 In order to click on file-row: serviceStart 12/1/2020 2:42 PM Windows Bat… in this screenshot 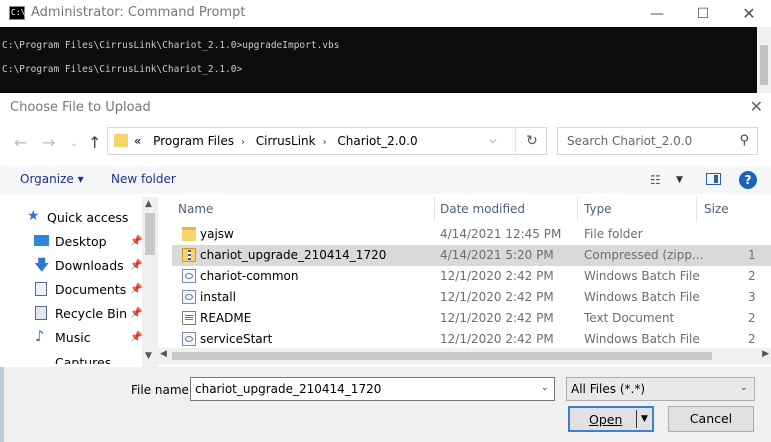, I will do `click(471, 339)`.